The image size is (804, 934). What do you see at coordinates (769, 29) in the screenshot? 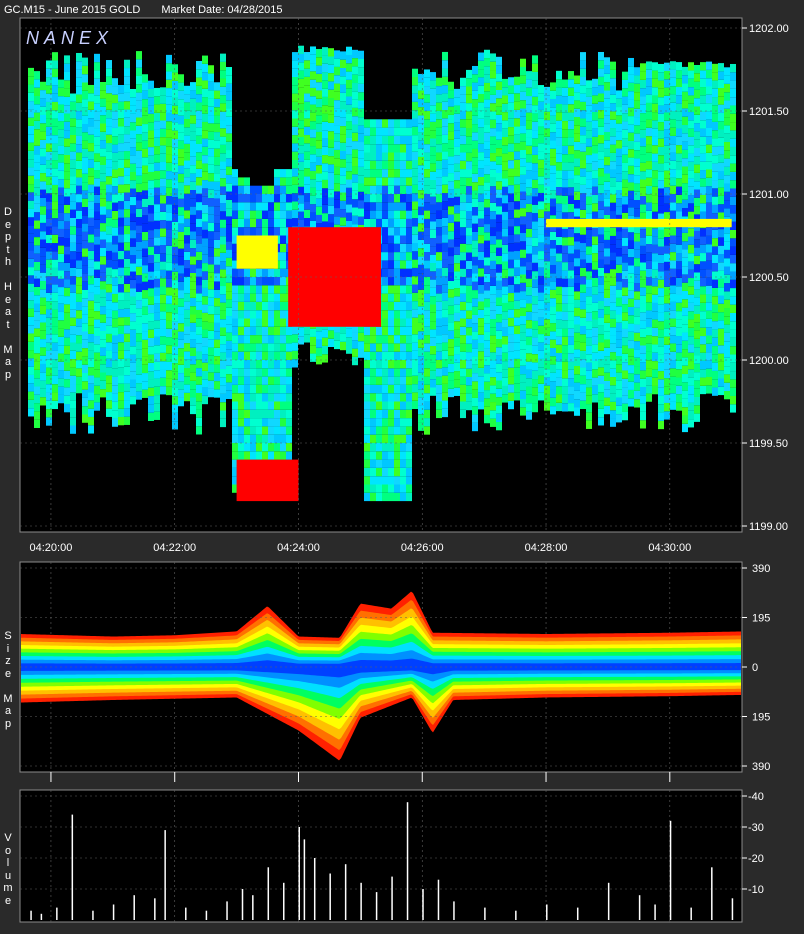
I see `heatmap-ytick: 1202.00` at bounding box center [769, 29].